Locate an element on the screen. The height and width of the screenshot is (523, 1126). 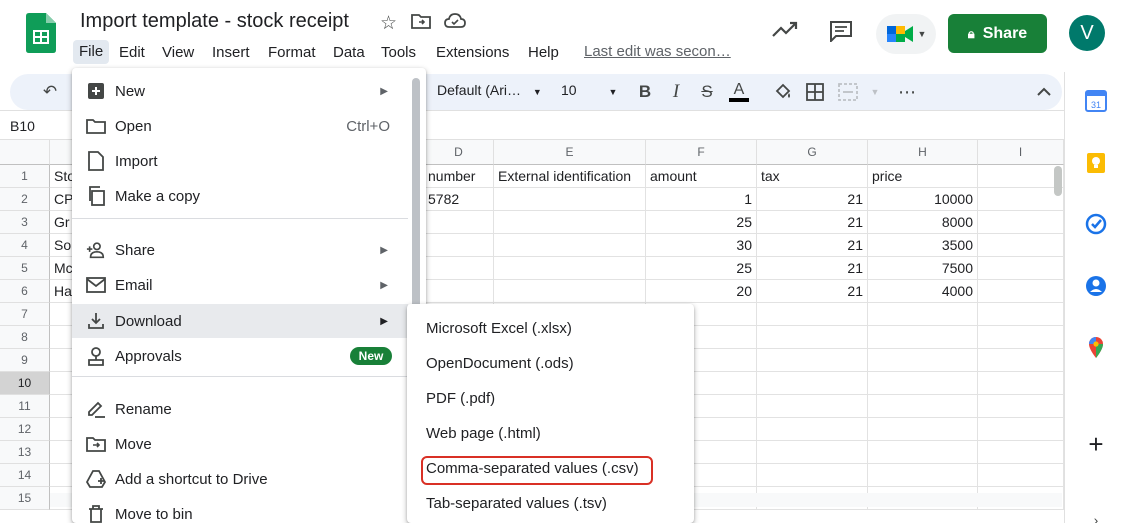
menu-tools: Tools is located at coordinates (398, 53).